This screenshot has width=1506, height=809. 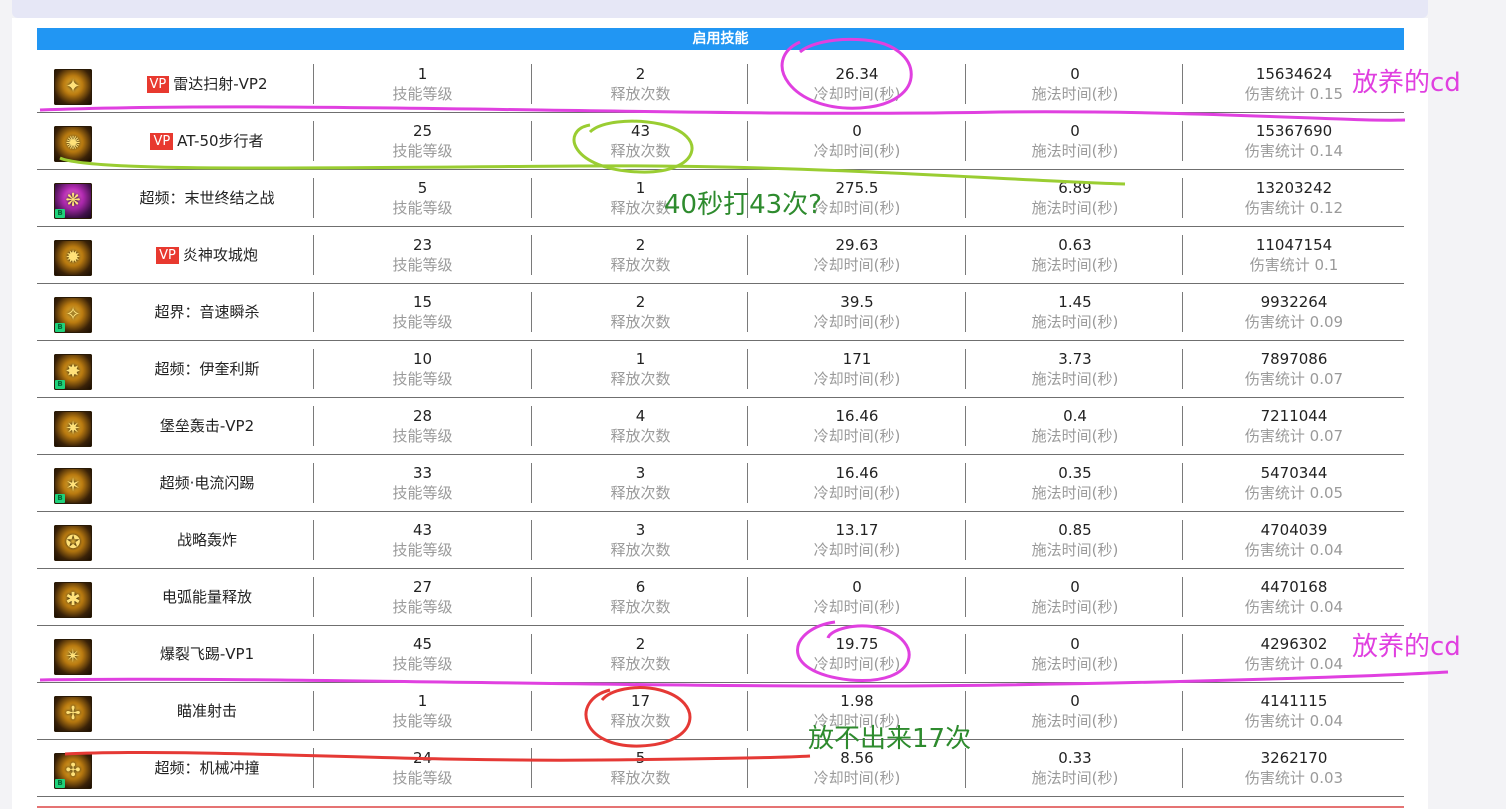 I want to click on cooldown-time-cell: 171 冷却时间(秒), so click(x=856, y=369).